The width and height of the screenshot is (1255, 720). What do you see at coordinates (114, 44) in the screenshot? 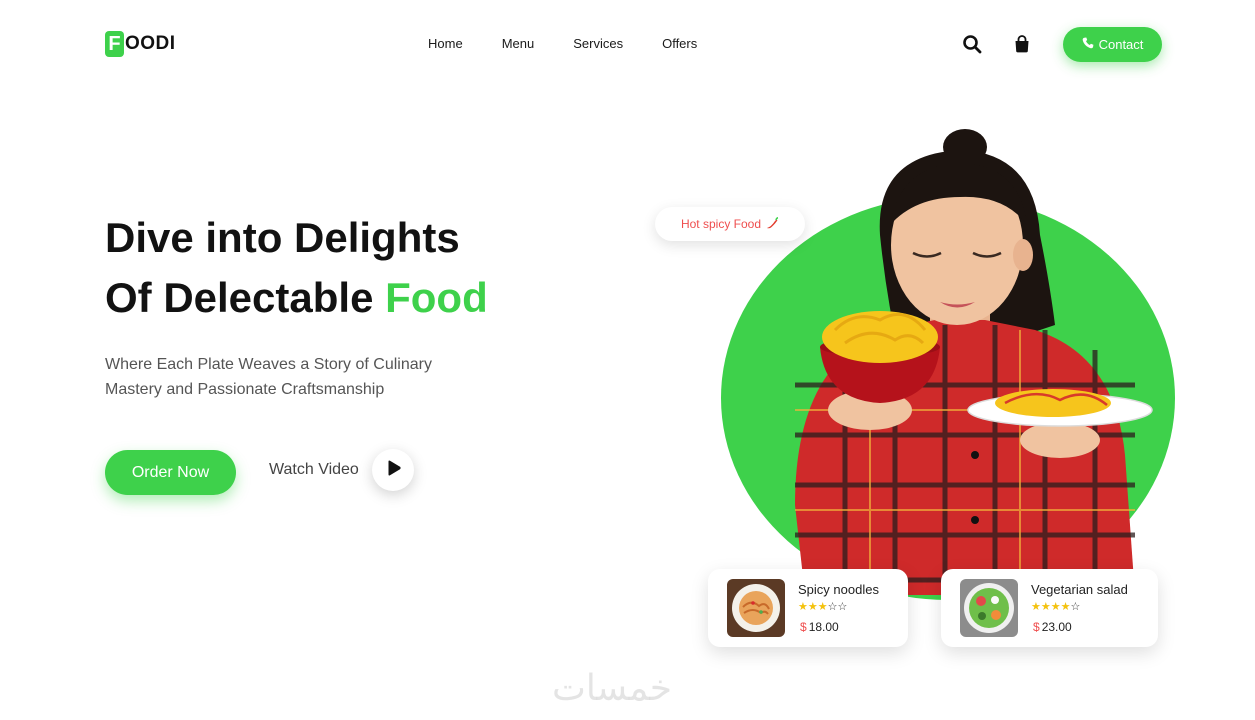
I see `logo-badge: F` at bounding box center [114, 44].